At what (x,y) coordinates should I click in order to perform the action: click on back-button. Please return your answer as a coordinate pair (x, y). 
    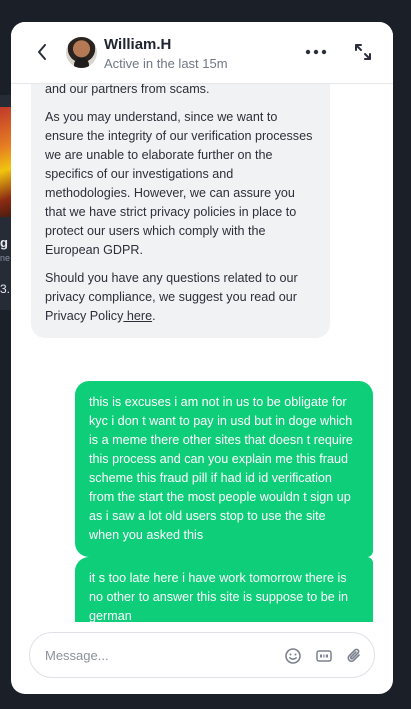
    Looking at the image, I should click on (42, 52).